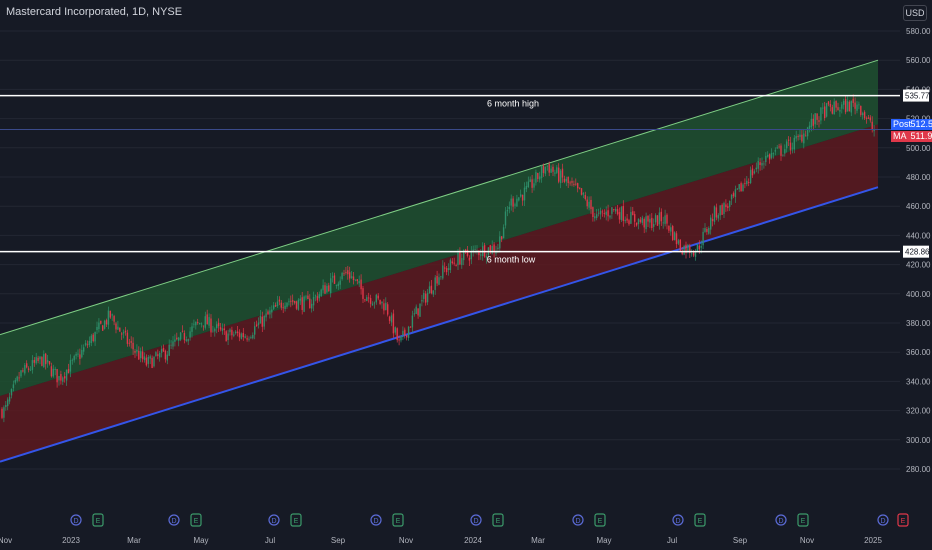 Image resolution: width=932 pixels, height=550 pixels. I want to click on currency-button: USD, so click(915, 13).